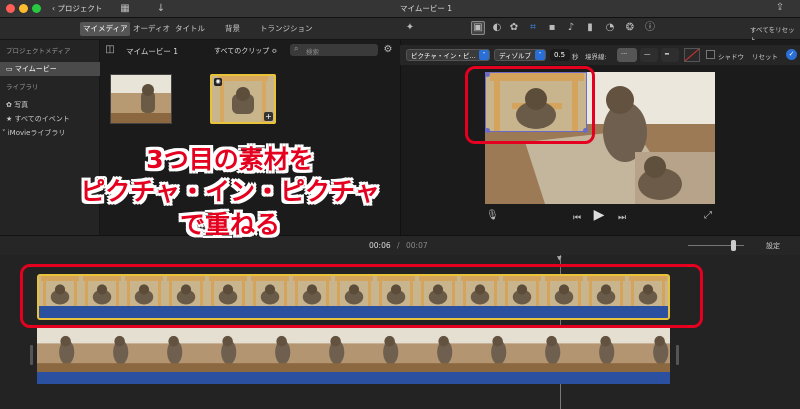 The image size is (800, 409). I want to click on border-color-well, so click(692, 55).